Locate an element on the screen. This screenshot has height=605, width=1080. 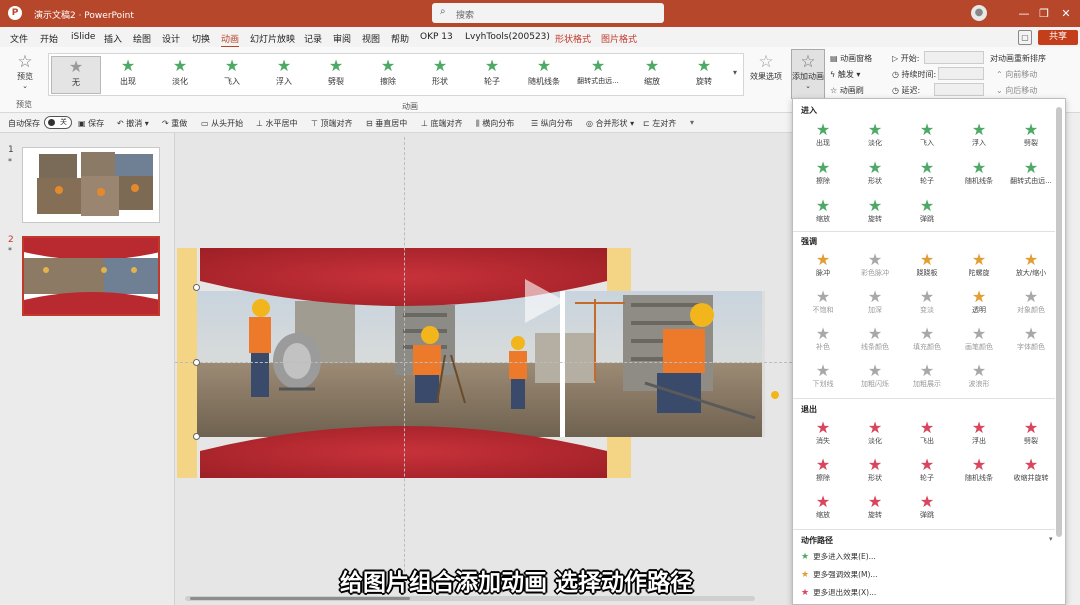
emph-effect-8: ★ 透明 is located at coordinates (979, 304).